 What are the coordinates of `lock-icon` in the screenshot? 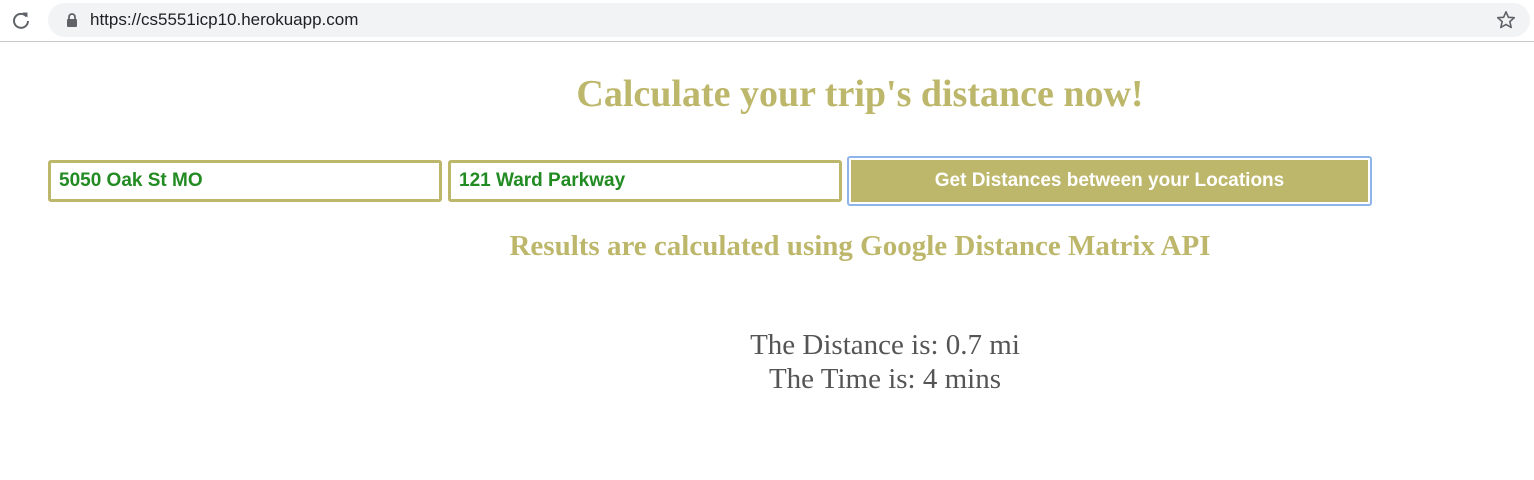 It's located at (72, 20).